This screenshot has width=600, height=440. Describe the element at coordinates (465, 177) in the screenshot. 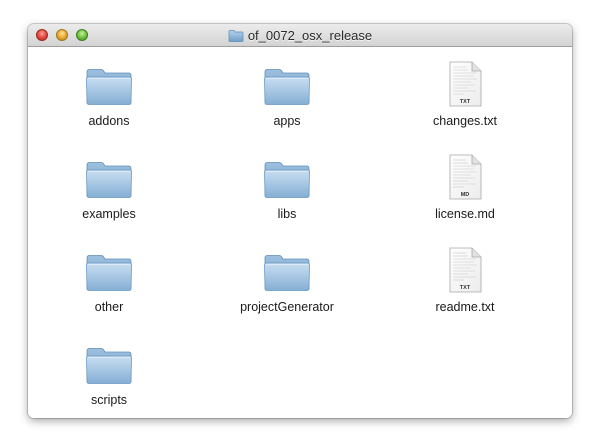

I see `markdown-file-icon: MD` at that location.